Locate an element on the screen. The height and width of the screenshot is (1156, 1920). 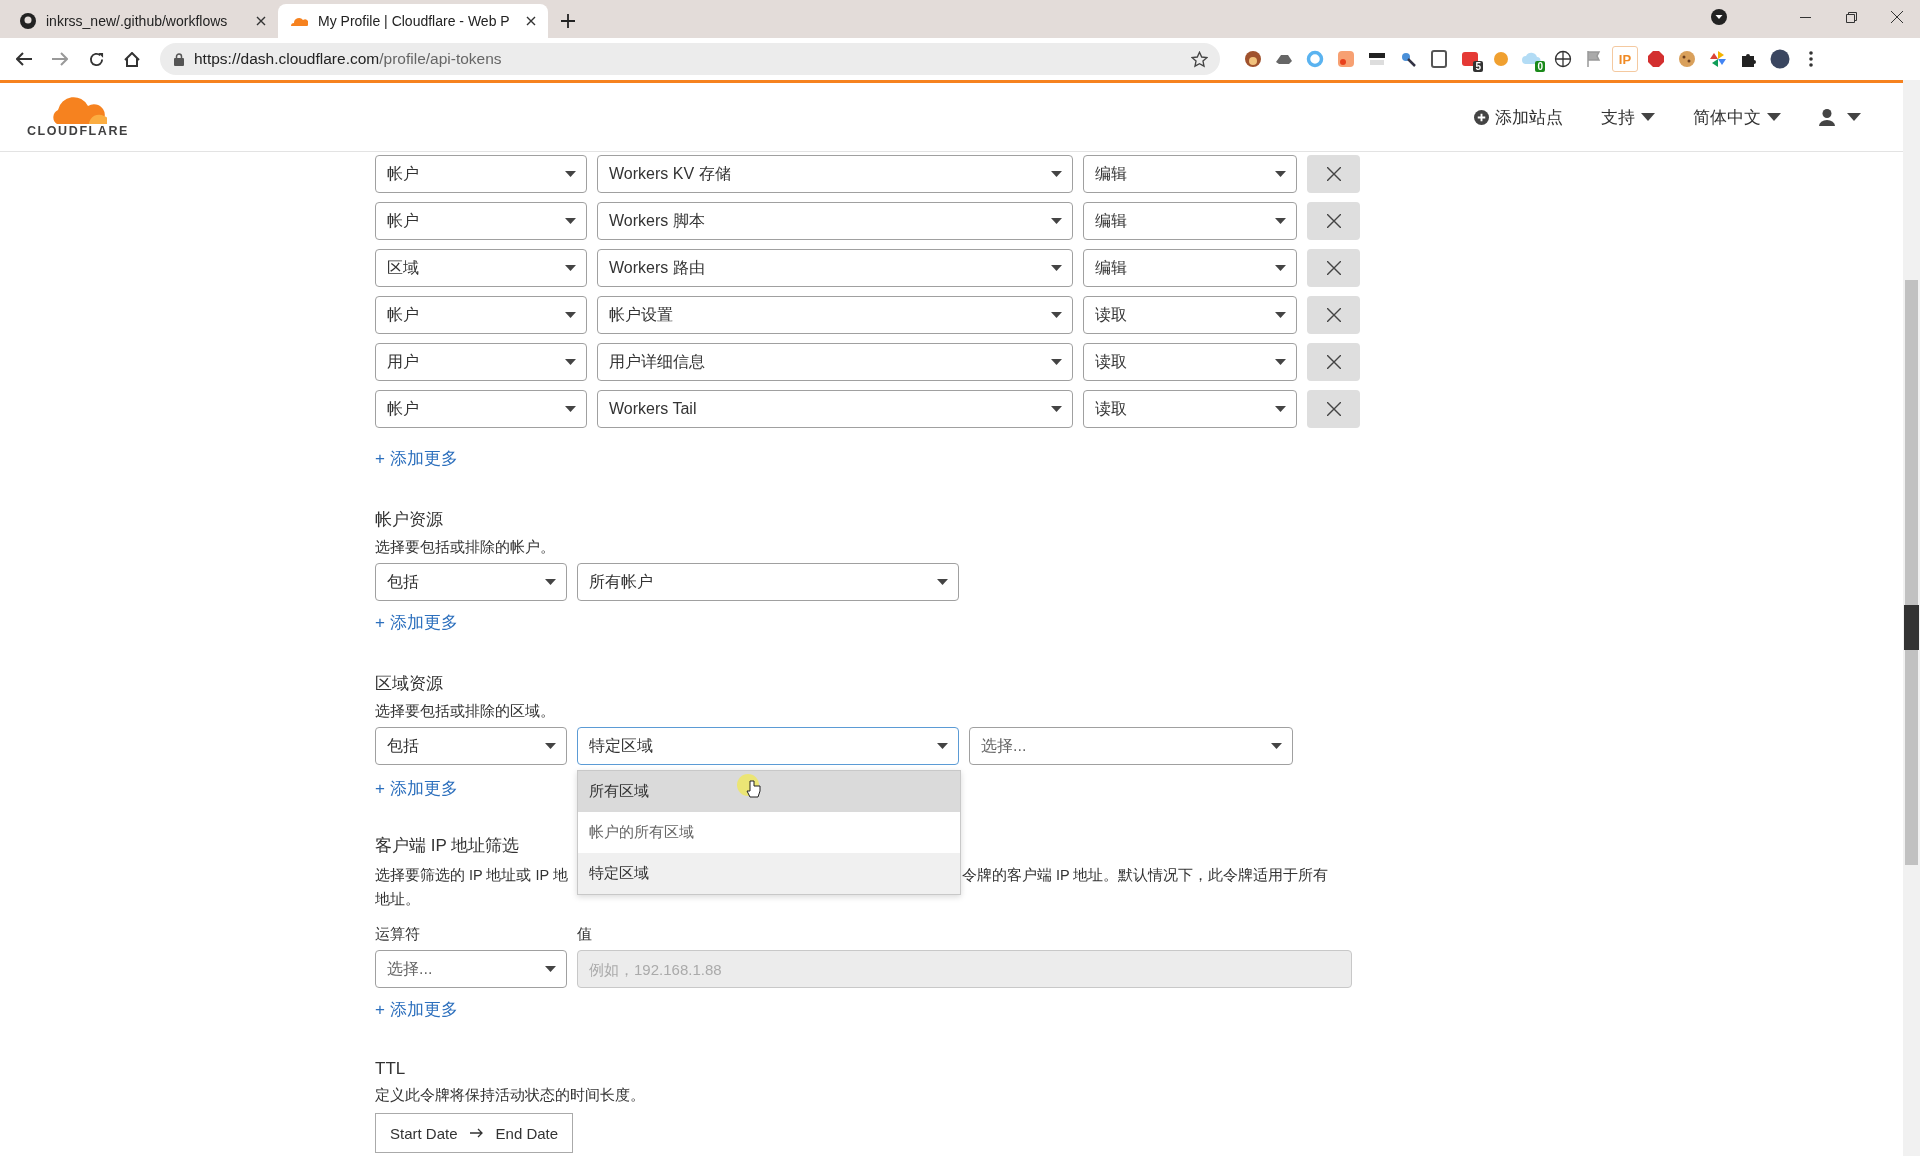
section-description: 选择要包括或排除的区域。 is located at coordinates (465, 711).